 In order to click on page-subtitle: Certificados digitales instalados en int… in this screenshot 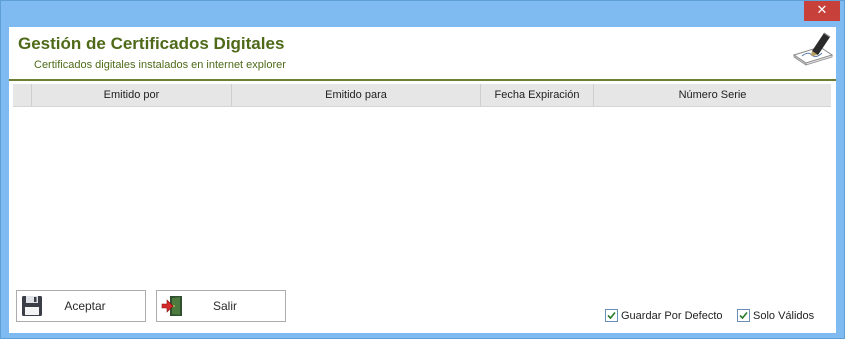, I will do `click(160, 65)`.